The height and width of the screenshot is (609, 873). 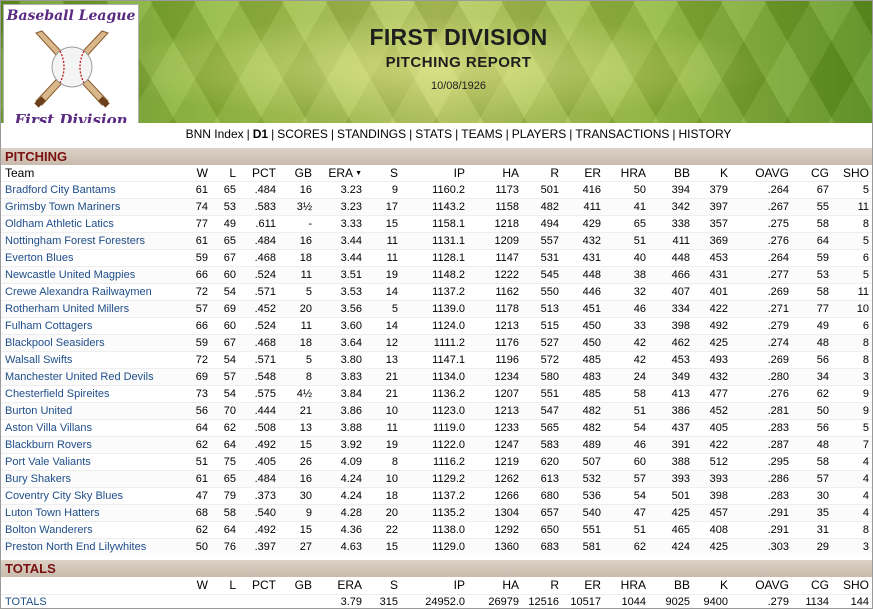 I want to click on cell-bb: 342, so click(x=671, y=206).